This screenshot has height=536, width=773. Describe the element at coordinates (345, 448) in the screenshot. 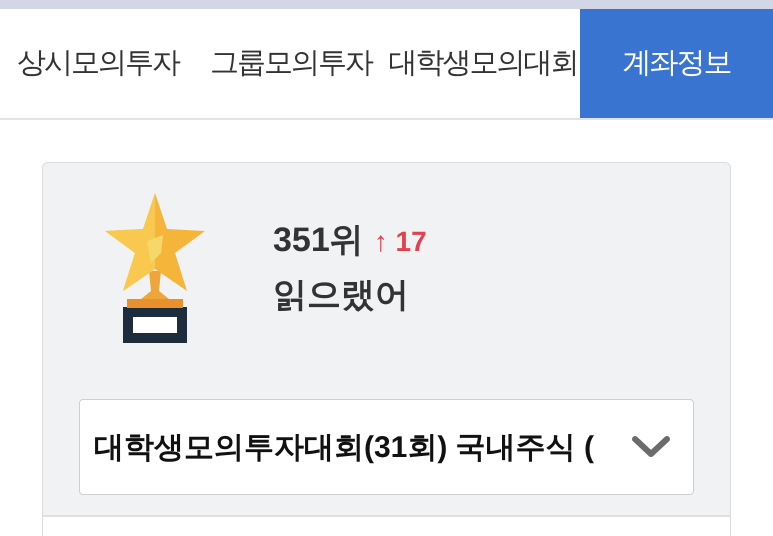

I see `dropdown-value: 대학생모의투자대회(31회) 국내주식 (` at that location.